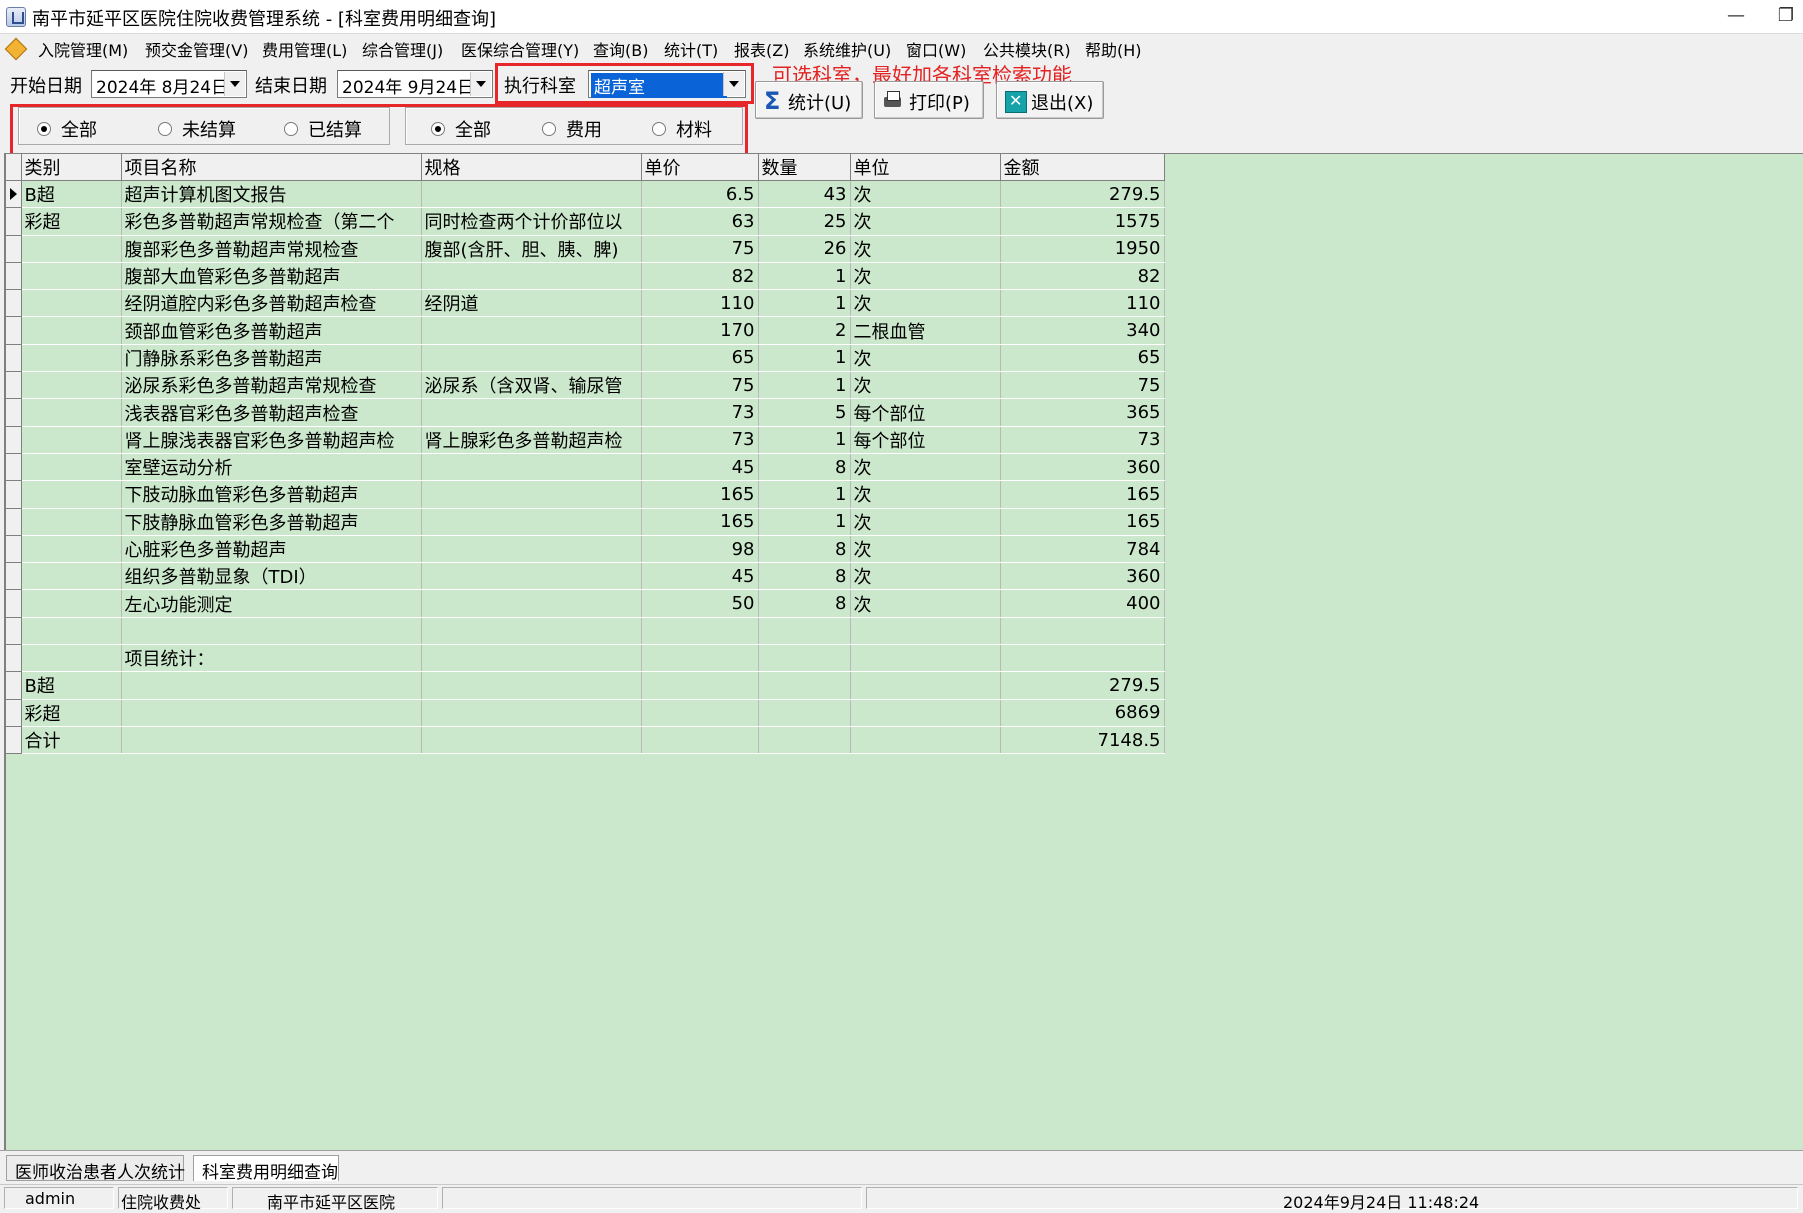 This screenshot has height=1213, width=1803. What do you see at coordinates (531, 385) in the screenshot?
I see `cell-spec: 泌尿系（含双肾、输尿管` at bounding box center [531, 385].